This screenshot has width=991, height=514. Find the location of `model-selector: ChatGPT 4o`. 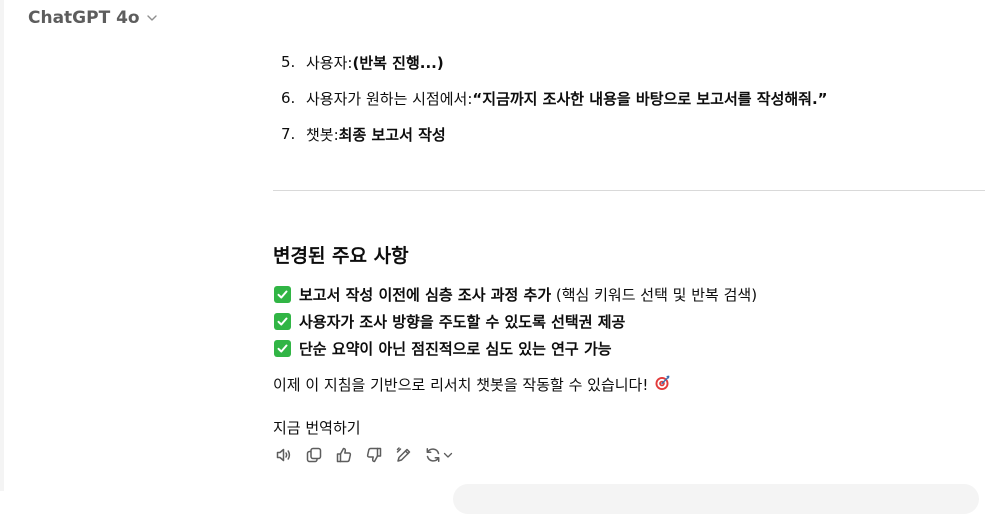

model-selector: ChatGPT 4o is located at coordinates (93, 18).